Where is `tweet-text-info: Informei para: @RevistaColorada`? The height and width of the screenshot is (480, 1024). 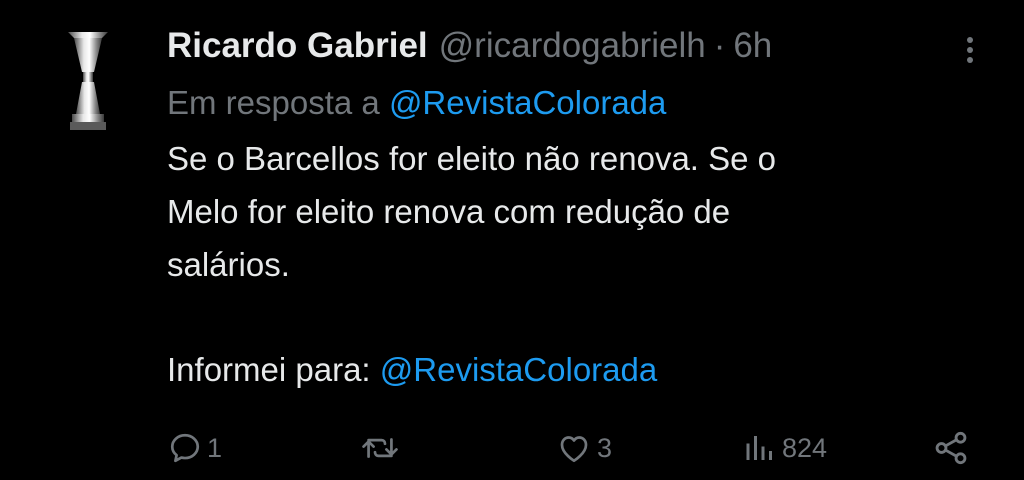
tweet-text-info: Informei para: @RevistaColorada is located at coordinates (567, 369).